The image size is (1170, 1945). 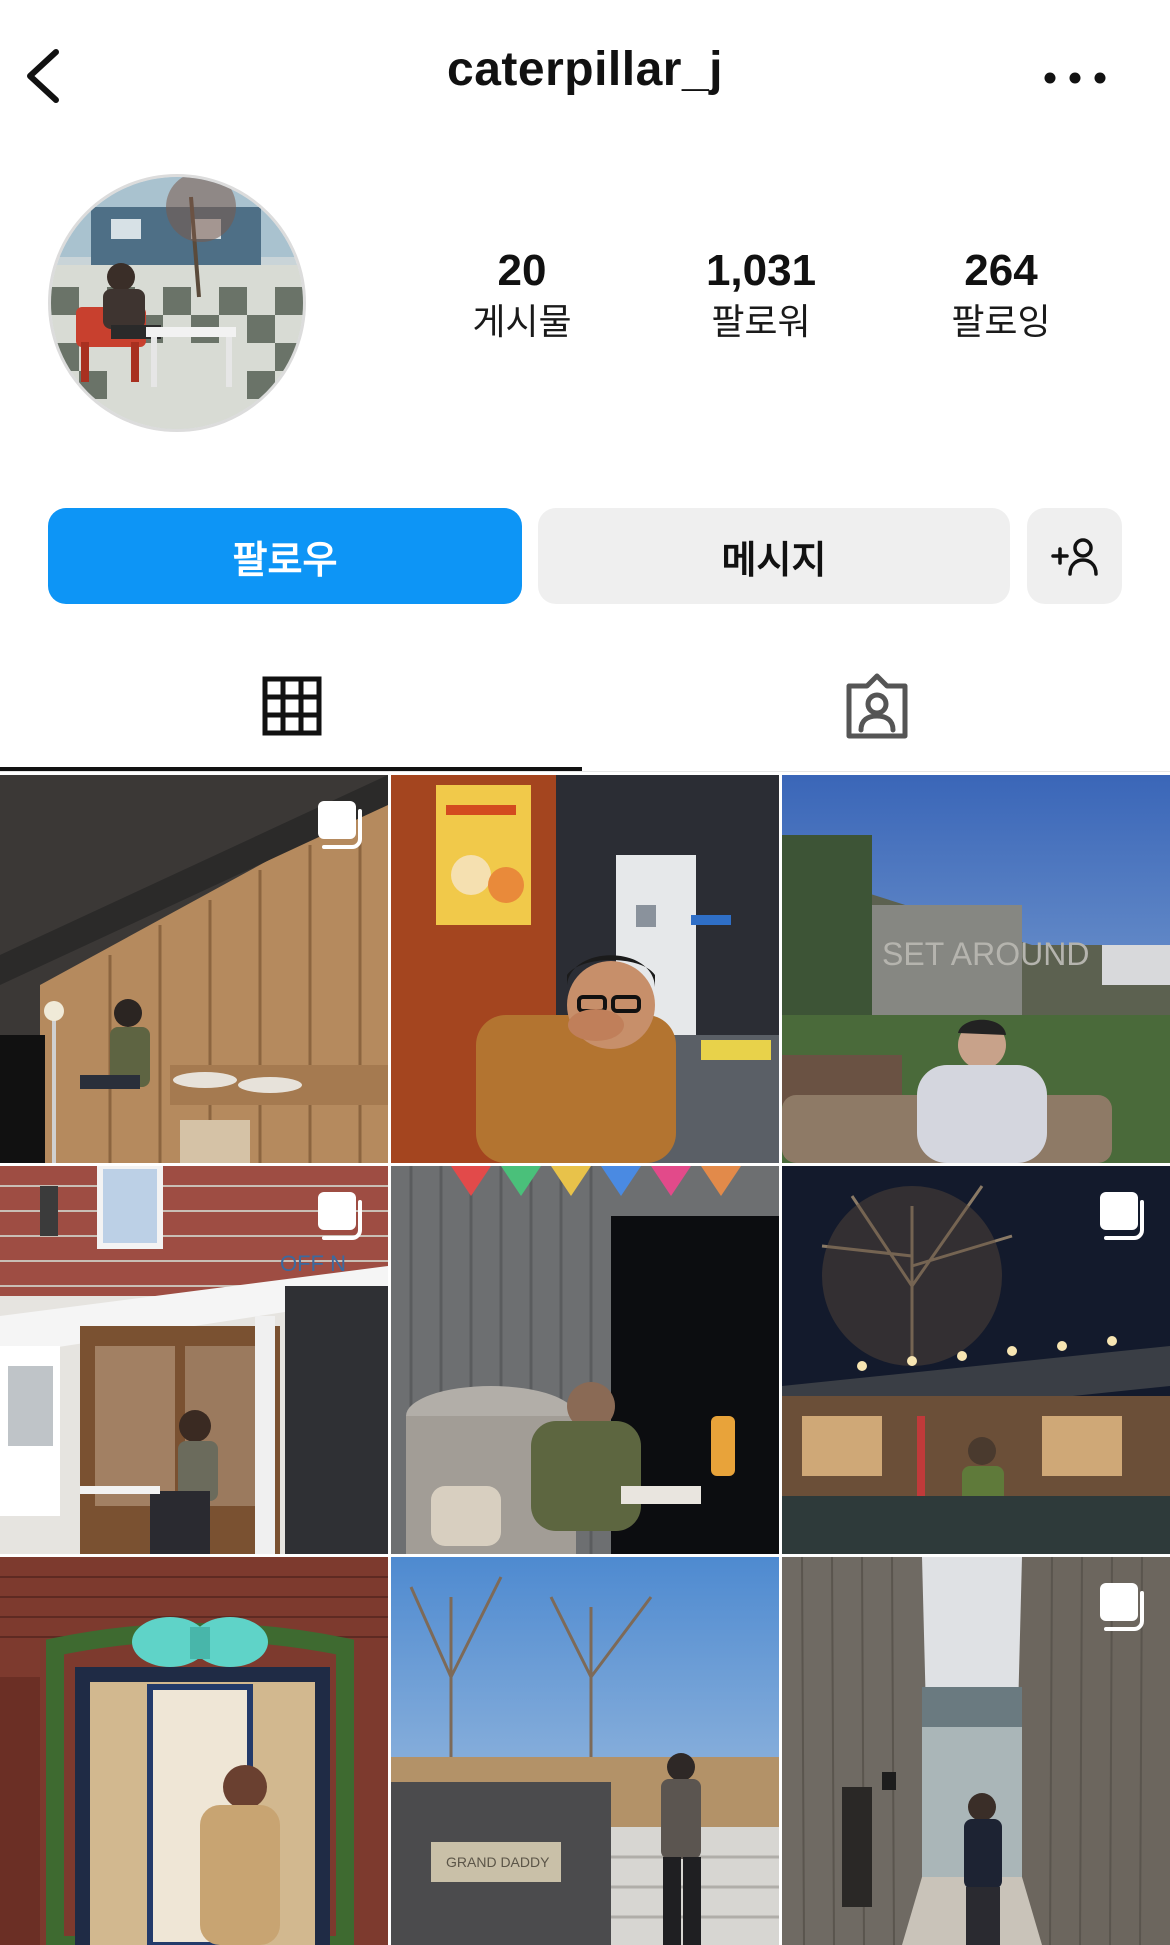 I want to click on svg-text: GRAND DADDY, so click(x=498, y=1862).